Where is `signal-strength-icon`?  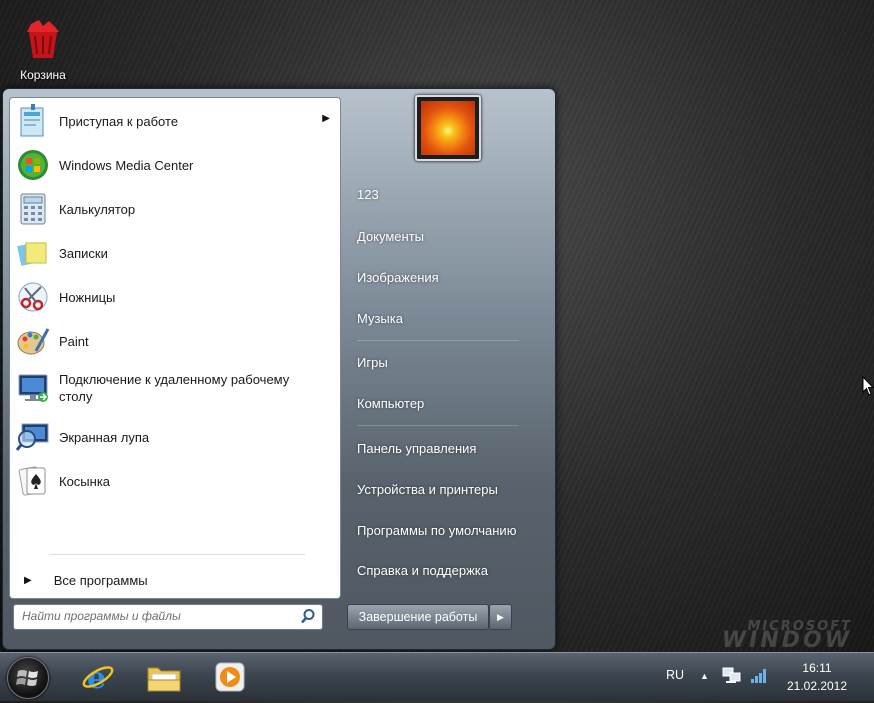
signal-strength-icon is located at coordinates (759, 675).